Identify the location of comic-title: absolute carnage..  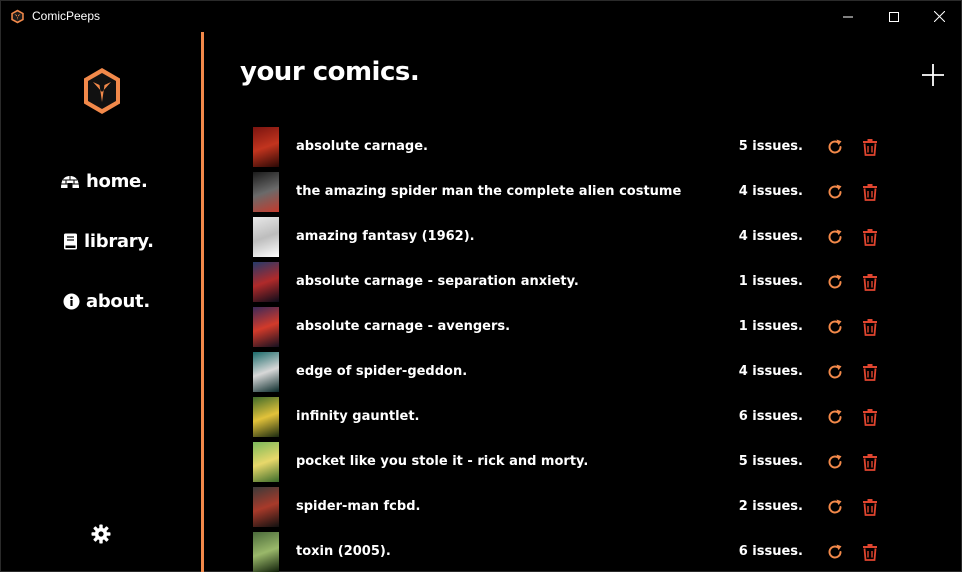
(362, 146).